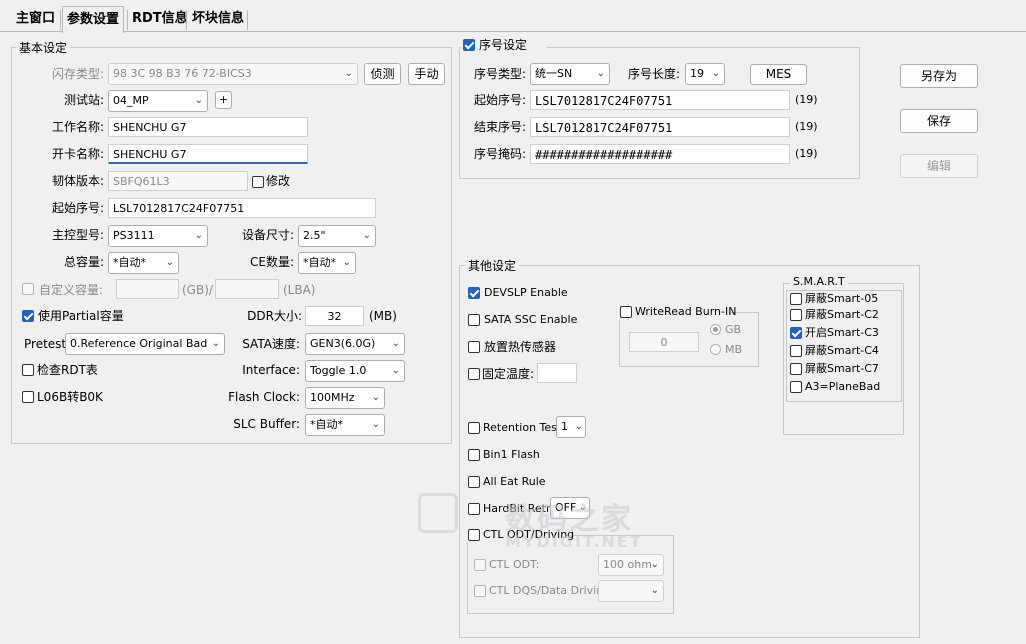 This screenshot has height=644, width=1026. What do you see at coordinates (28, 316) in the screenshot?
I see `use-partial-capacity-checkbox` at bounding box center [28, 316].